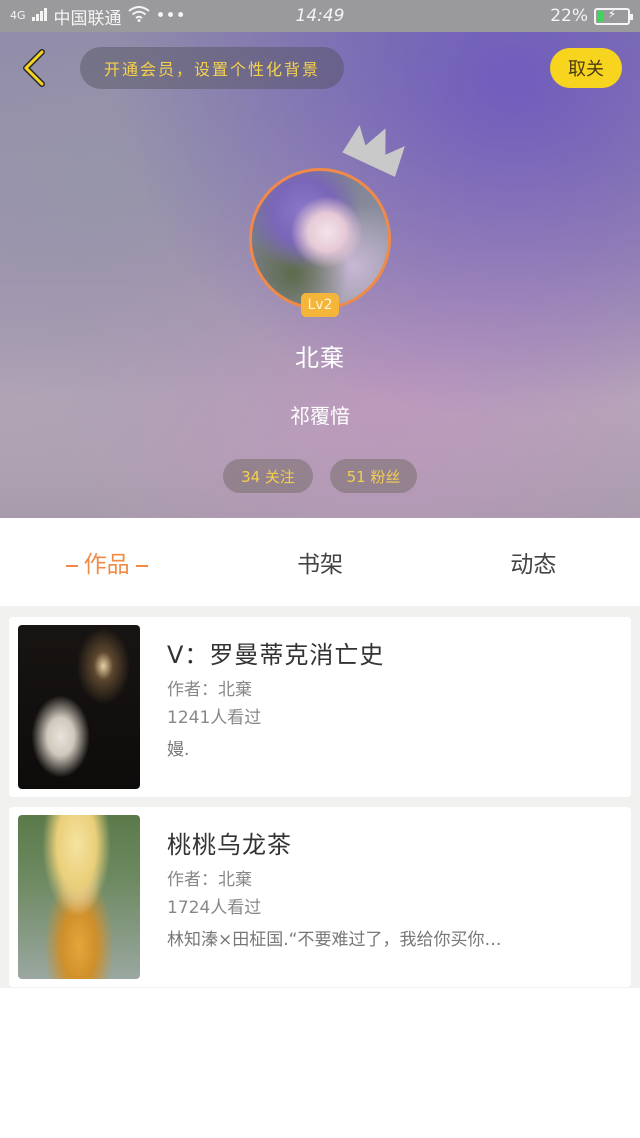 Image resolution: width=640 pixels, height=1138 pixels. I want to click on tab-activity-label: 动态, so click(533, 565).